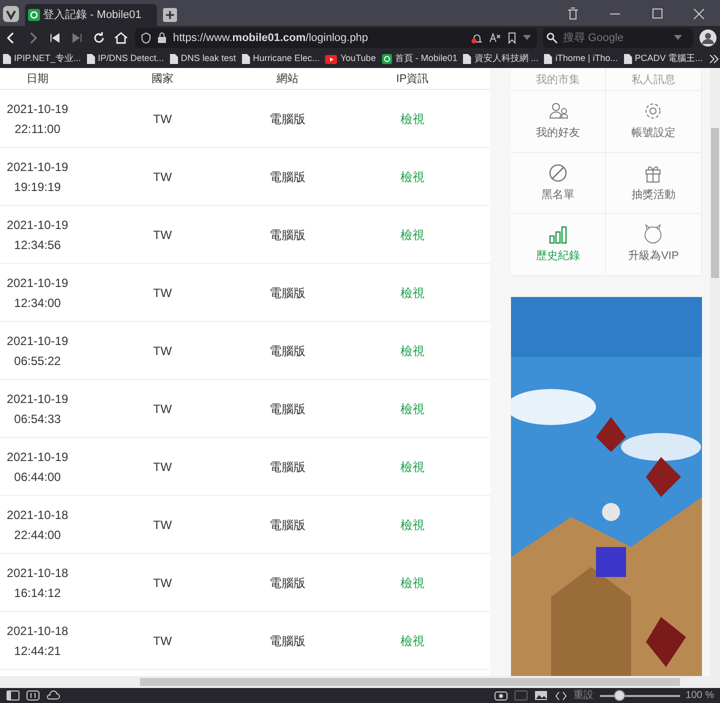  I want to click on play-icon, so click(331, 59).